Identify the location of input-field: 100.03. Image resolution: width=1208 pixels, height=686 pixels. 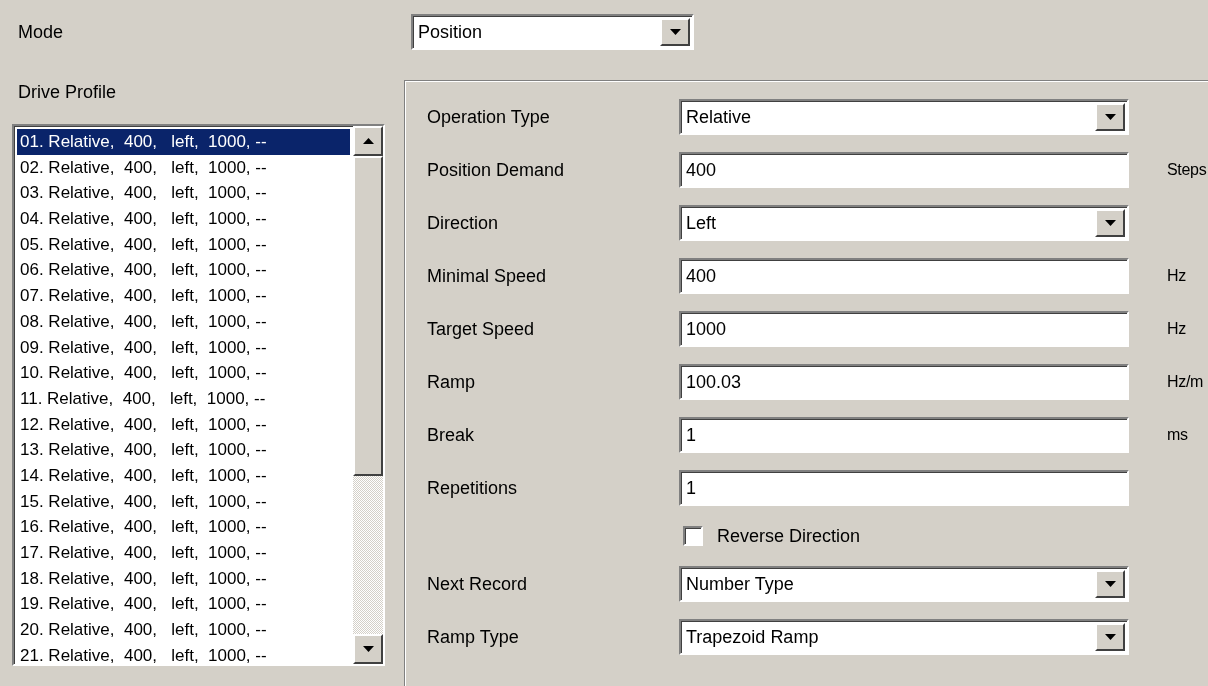
(904, 382).